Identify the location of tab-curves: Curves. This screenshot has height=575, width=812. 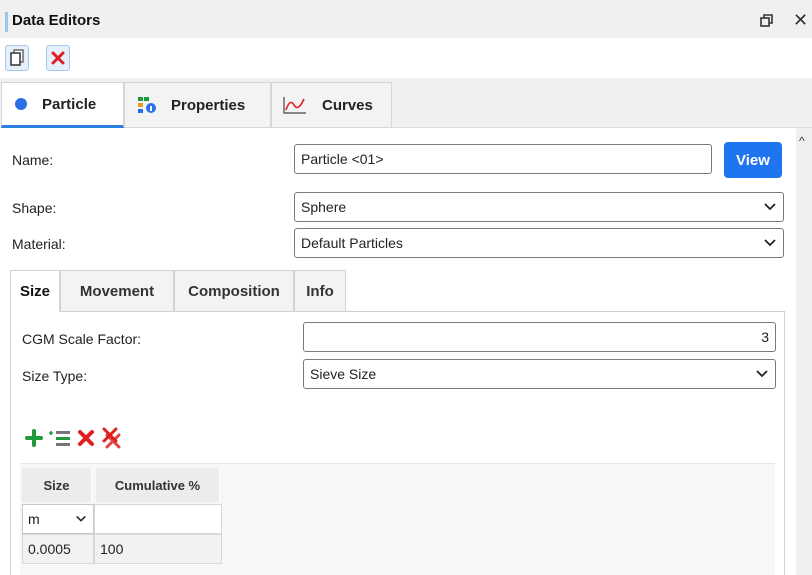
(331, 105).